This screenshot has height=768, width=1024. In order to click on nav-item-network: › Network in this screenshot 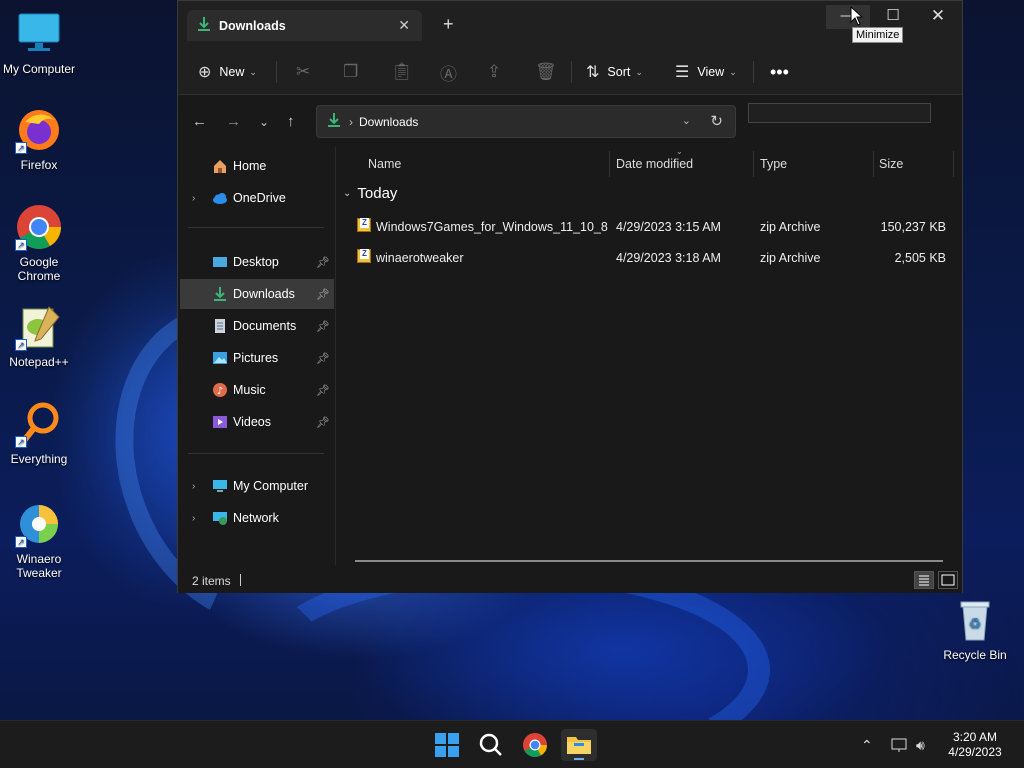, I will do `click(257, 518)`.